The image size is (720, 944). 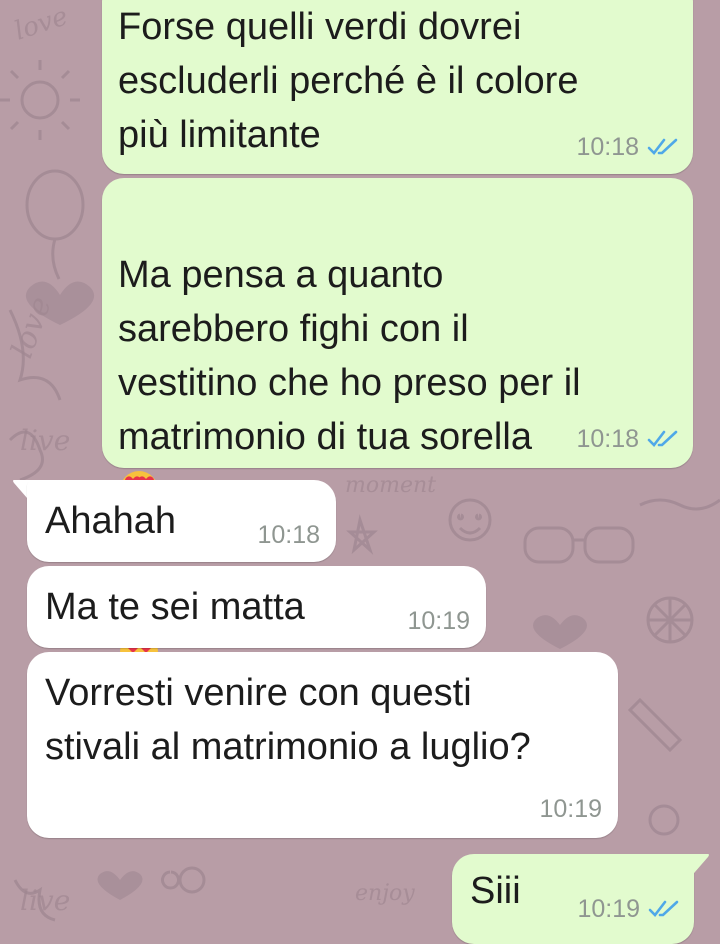 I want to click on message-text: Ma te sei matta, so click(x=175, y=607).